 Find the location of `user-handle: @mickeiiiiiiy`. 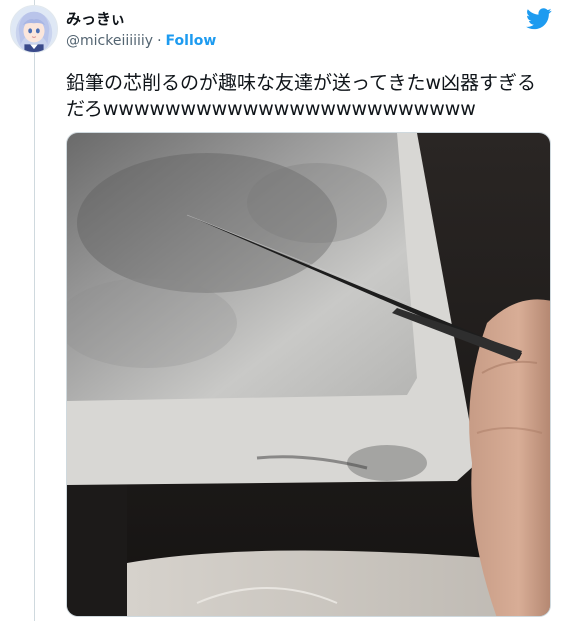

user-handle: @mickeiiiiiiy is located at coordinates (109, 41).